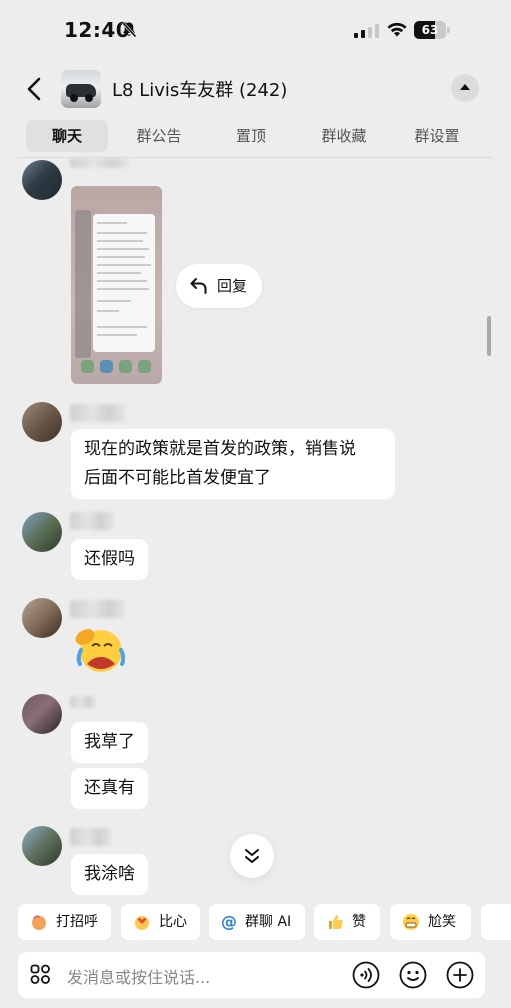  What do you see at coordinates (142, 923) in the screenshot?
I see `heart-hands-icon` at bounding box center [142, 923].